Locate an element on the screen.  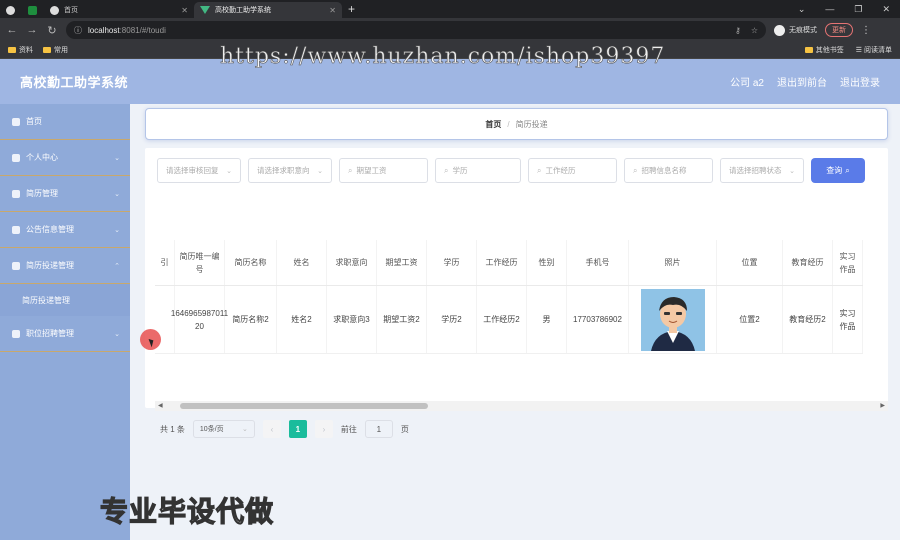
query-button: 查询 ⌕ is located at coordinates (838, 170).